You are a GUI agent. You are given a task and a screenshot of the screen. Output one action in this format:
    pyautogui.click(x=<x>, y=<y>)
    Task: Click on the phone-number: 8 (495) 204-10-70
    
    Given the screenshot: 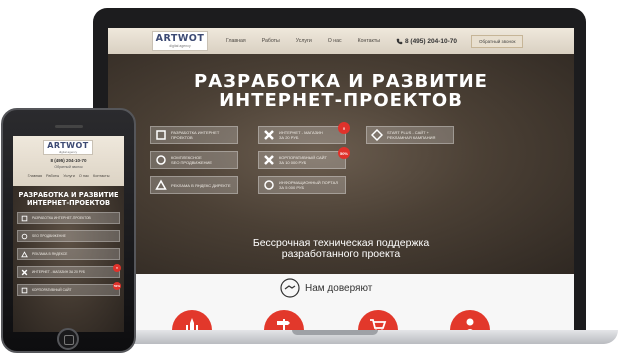 What is the action you would take?
    pyautogui.click(x=431, y=41)
    